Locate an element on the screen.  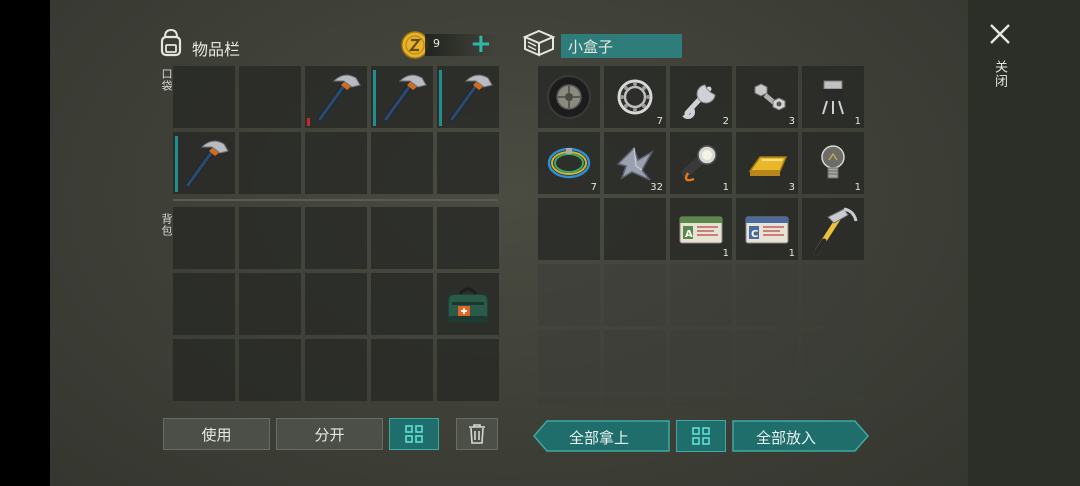
trash-button is located at coordinates (477, 434).